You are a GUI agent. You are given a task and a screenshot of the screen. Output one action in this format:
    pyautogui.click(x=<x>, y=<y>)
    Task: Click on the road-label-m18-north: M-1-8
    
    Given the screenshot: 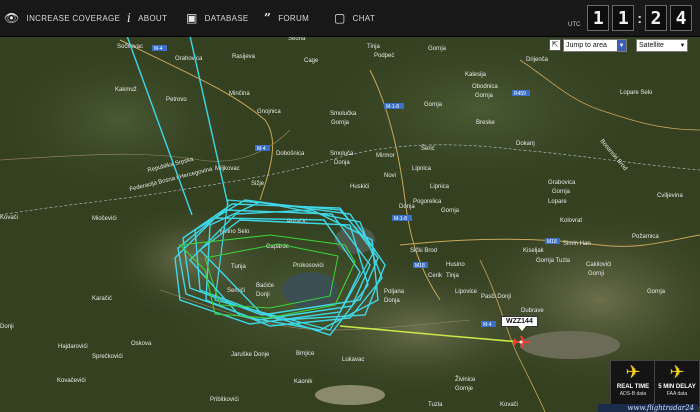 What is the action you would take?
    pyautogui.click(x=394, y=106)
    